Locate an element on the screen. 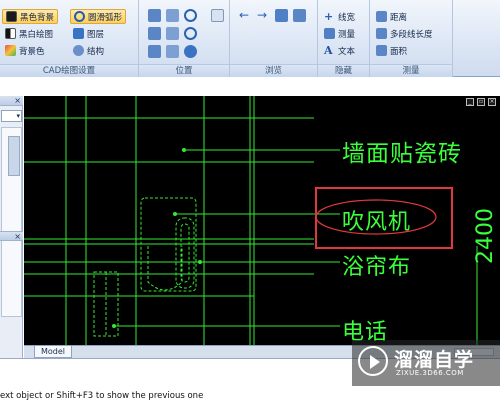 The width and height of the screenshot is (500, 405). plus-icon: + is located at coordinates (329, 16).